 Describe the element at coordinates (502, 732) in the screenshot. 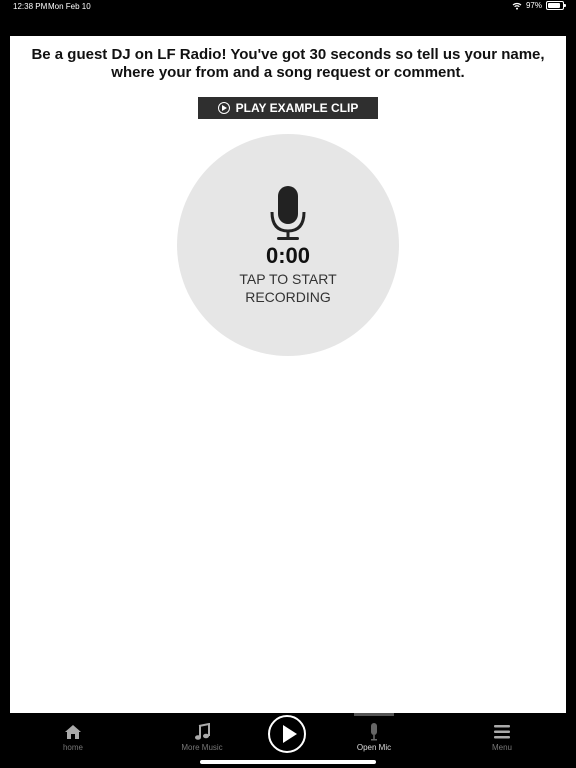

I see `menu-icon` at that location.